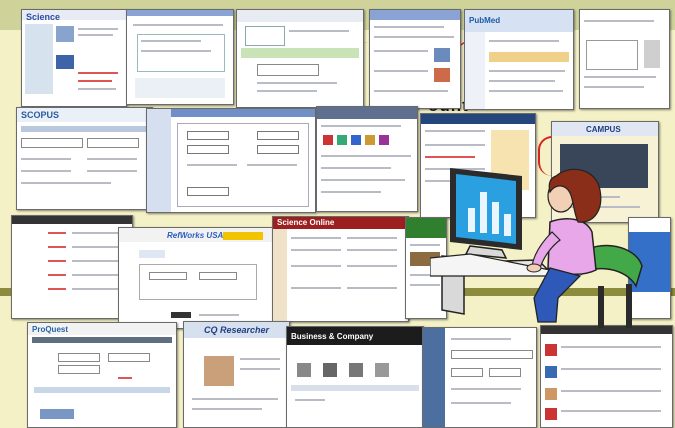  Describe the element at coordinates (367, 159) in the screenshot. I see `thumbnail-icons` at that location.